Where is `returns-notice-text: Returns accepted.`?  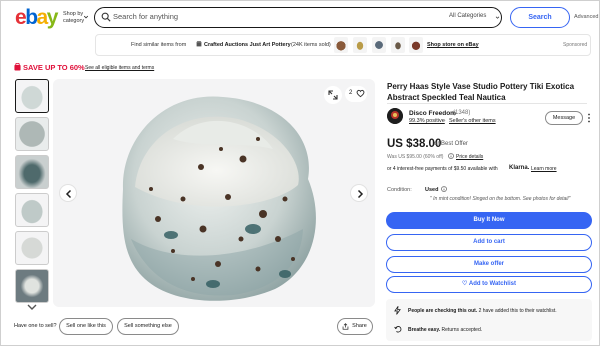 returns-notice-text: Returns accepted. is located at coordinates (461, 330).